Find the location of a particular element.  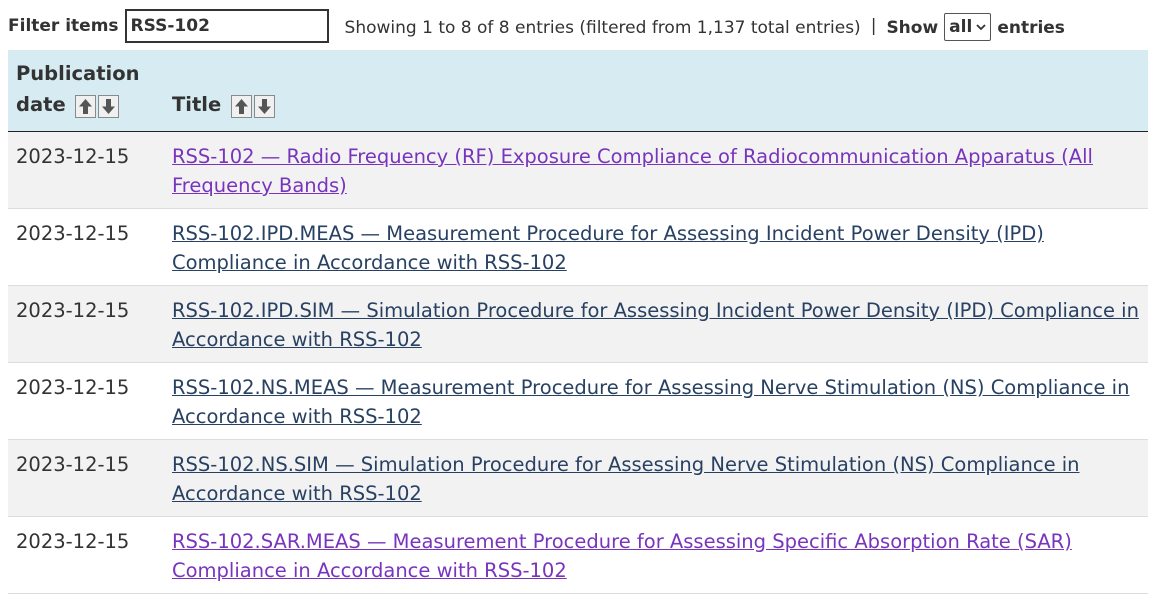

date-sort-controls is located at coordinates (98, 106).